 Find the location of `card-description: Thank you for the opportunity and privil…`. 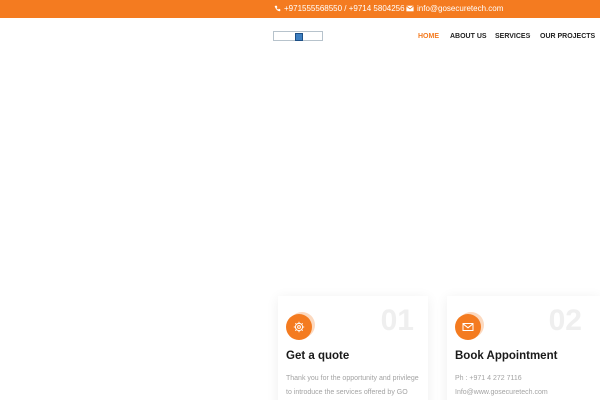

card-description: Thank you for the opportunity and privil… is located at coordinates (356, 386).